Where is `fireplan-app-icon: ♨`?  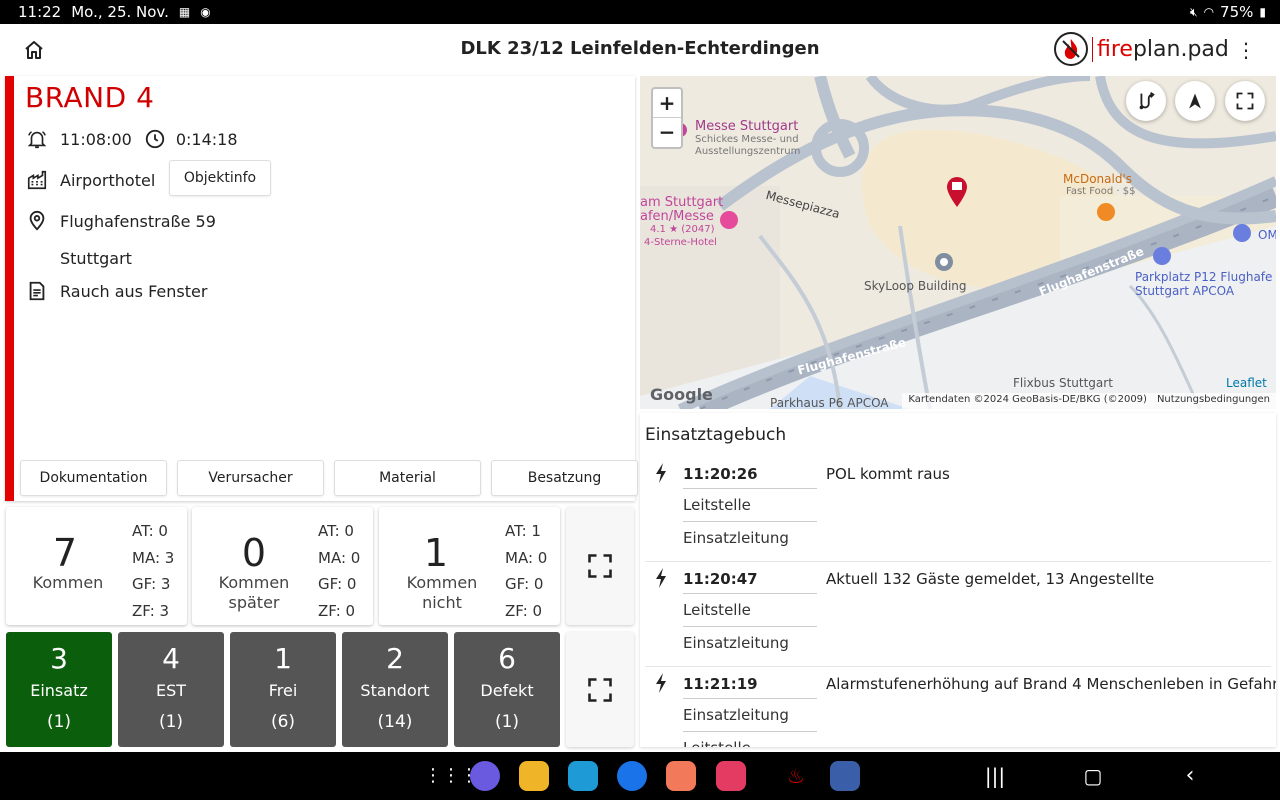
fireplan-app-icon: ♨ is located at coordinates (796, 776).